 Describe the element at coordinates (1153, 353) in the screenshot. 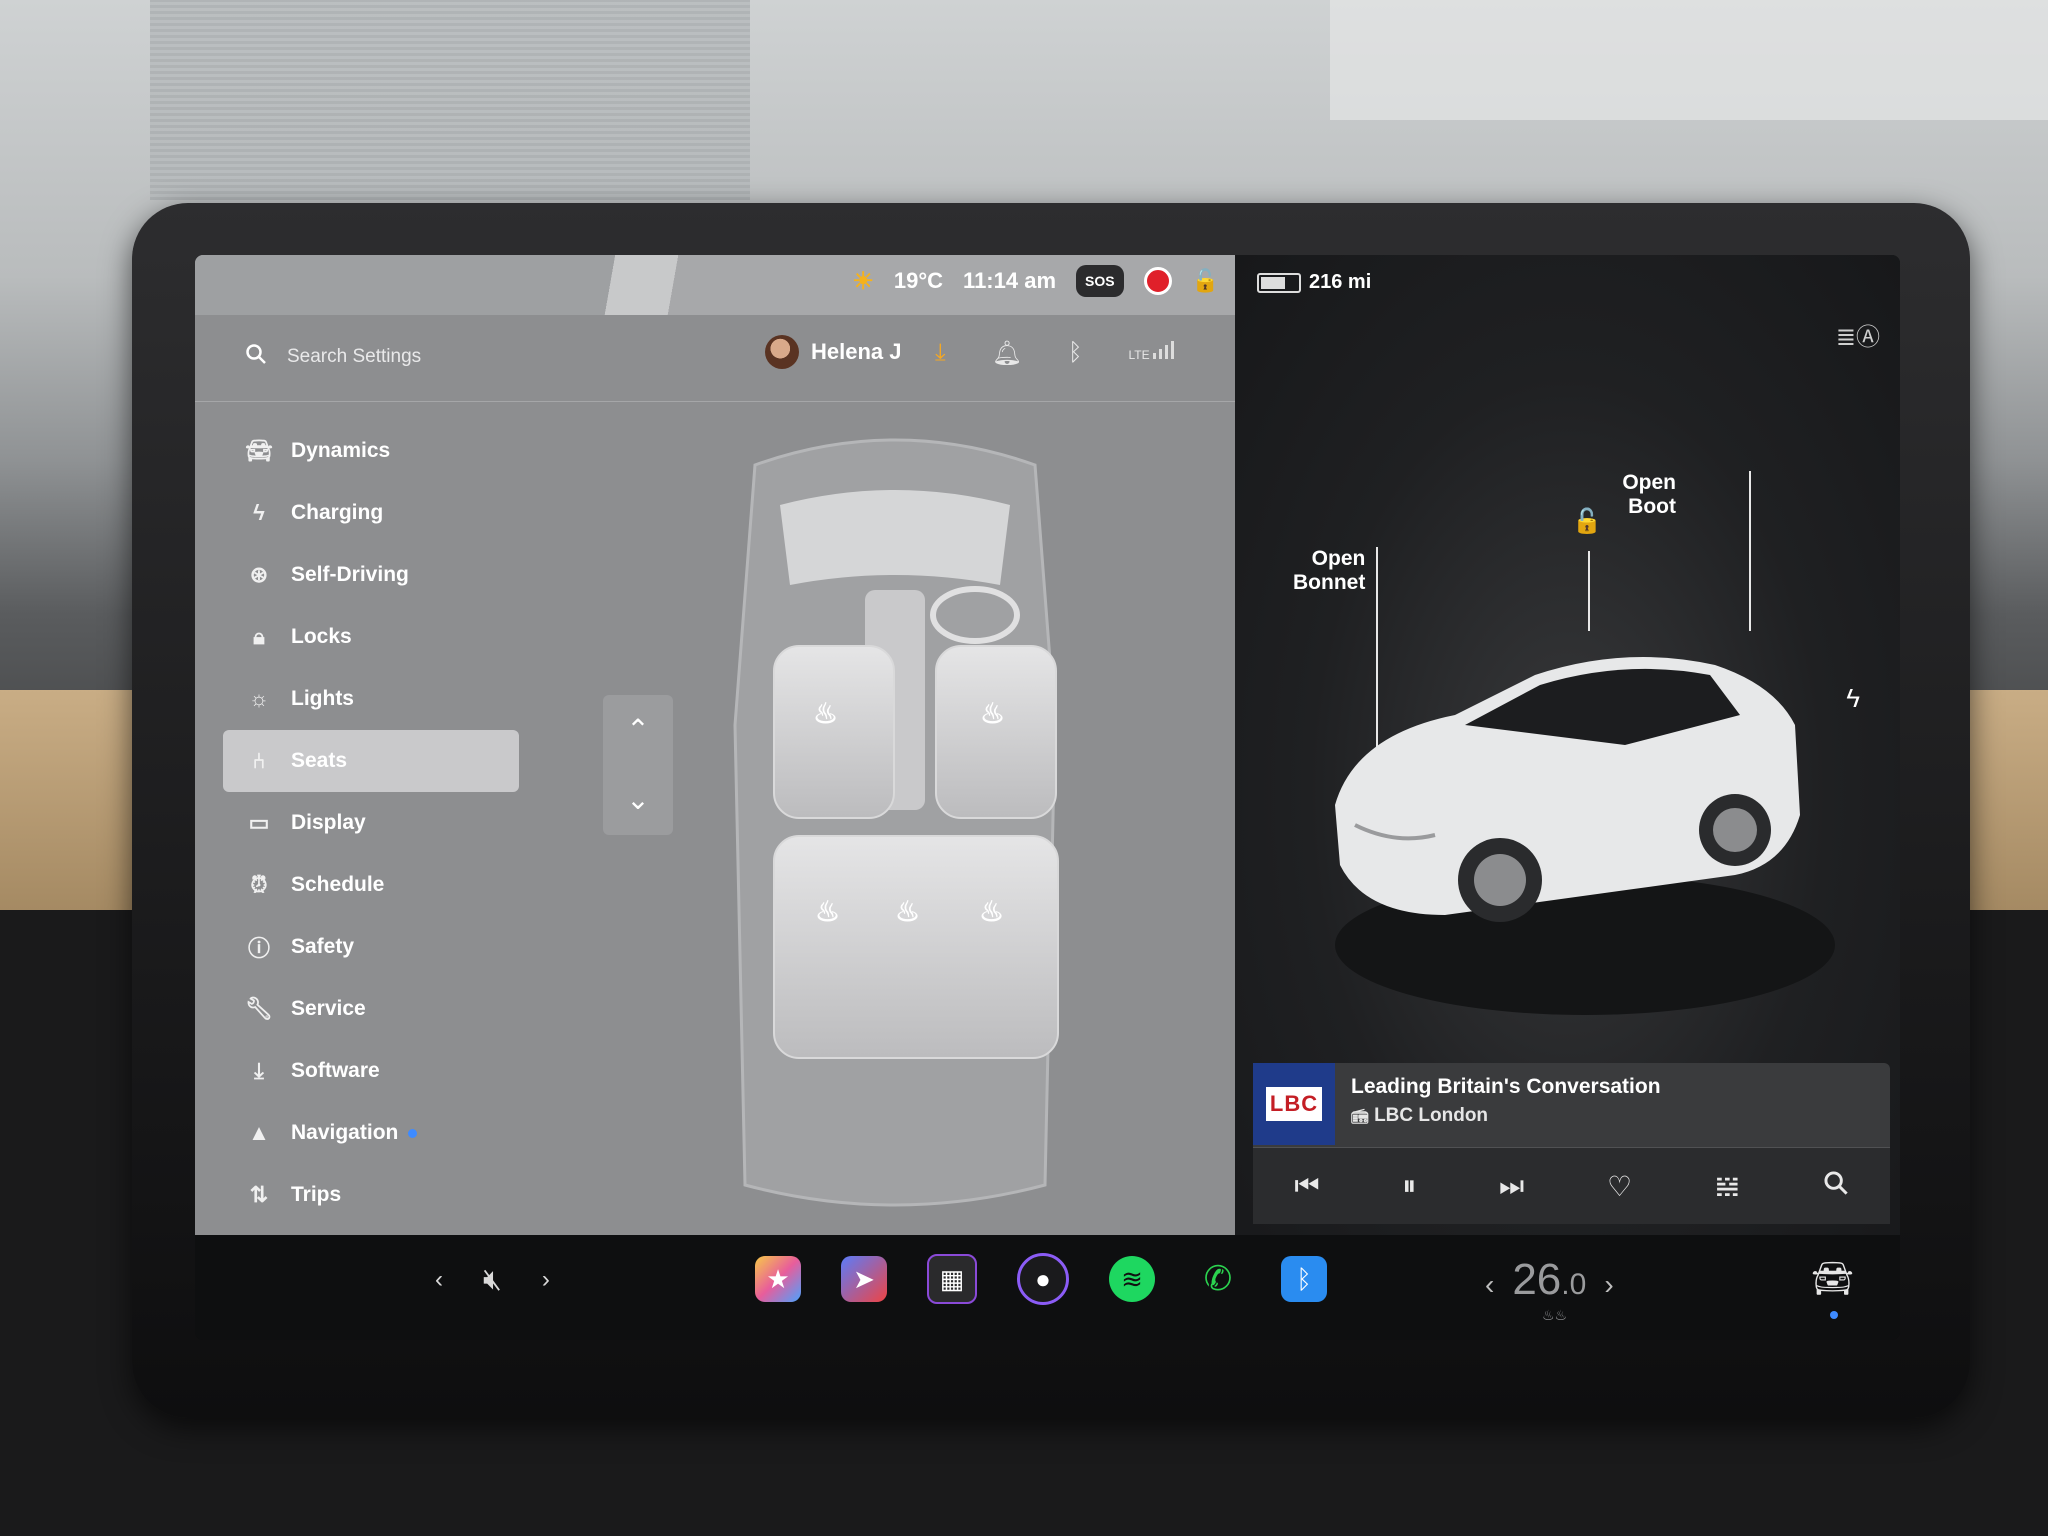

I see `lte-signal-icon: LTE` at that location.